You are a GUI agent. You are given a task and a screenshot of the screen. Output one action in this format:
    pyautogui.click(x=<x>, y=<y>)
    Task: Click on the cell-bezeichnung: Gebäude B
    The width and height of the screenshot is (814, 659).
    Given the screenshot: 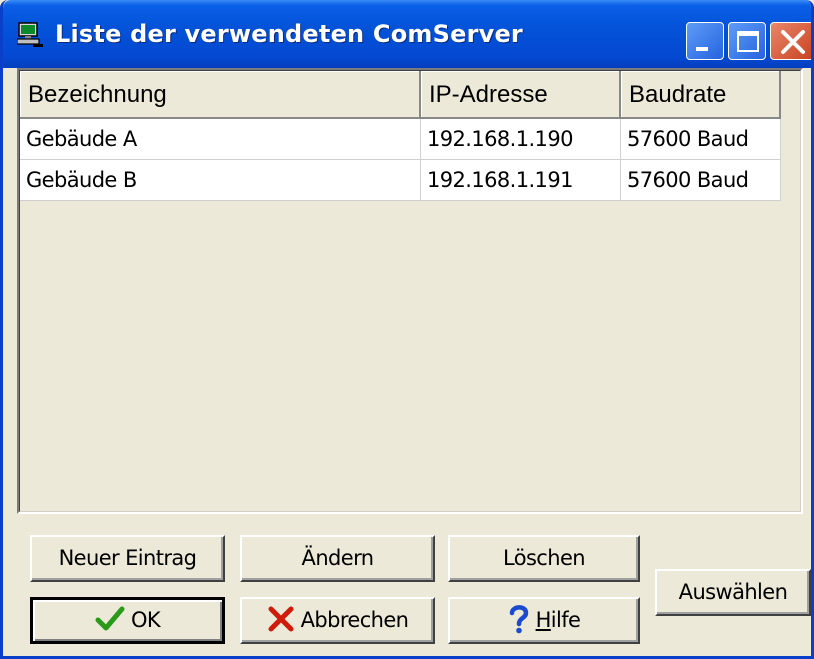 What is the action you would take?
    pyautogui.click(x=220, y=180)
    